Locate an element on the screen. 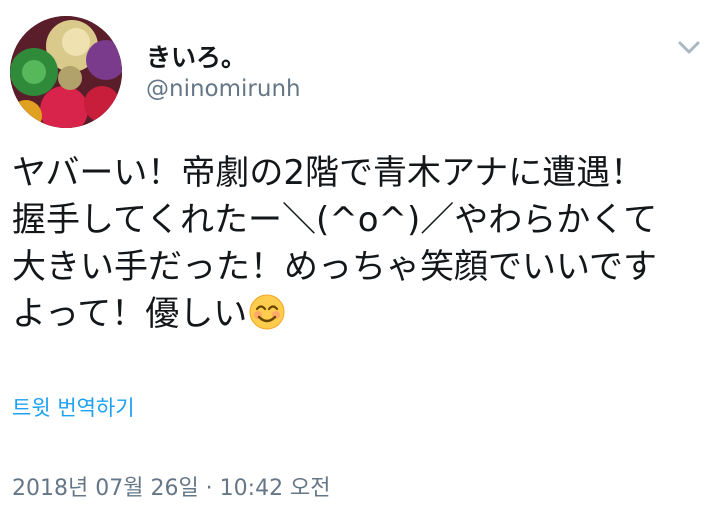 This screenshot has width=720, height=512. translate-tweet-link: 트윗 번역하기 is located at coordinates (73, 407).